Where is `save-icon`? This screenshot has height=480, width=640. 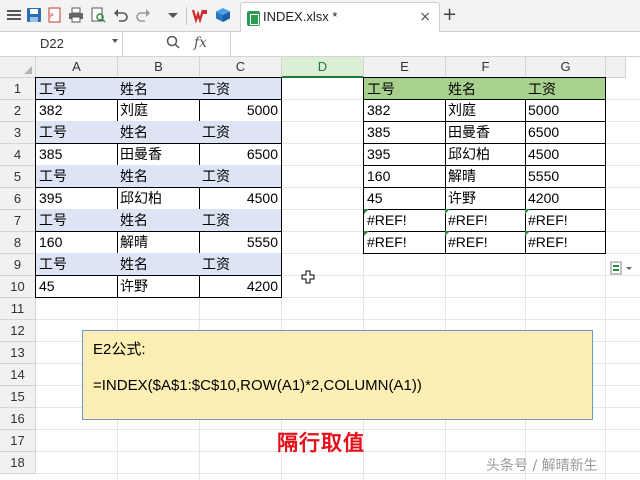
save-icon is located at coordinates (34, 15).